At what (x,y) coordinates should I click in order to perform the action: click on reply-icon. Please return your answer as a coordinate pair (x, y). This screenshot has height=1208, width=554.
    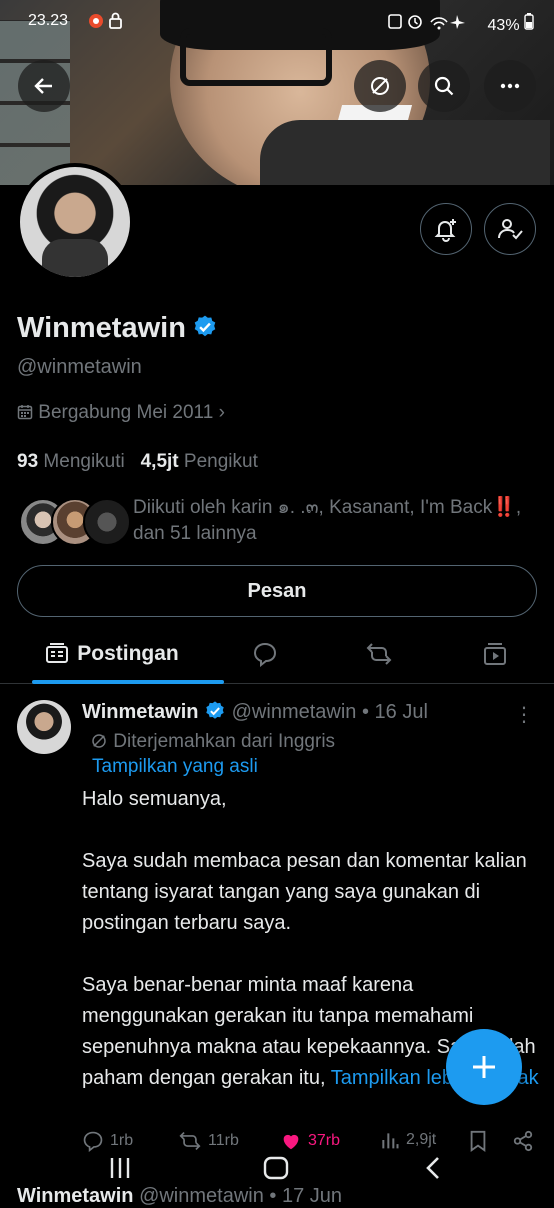
    Looking at the image, I should click on (265, 654).